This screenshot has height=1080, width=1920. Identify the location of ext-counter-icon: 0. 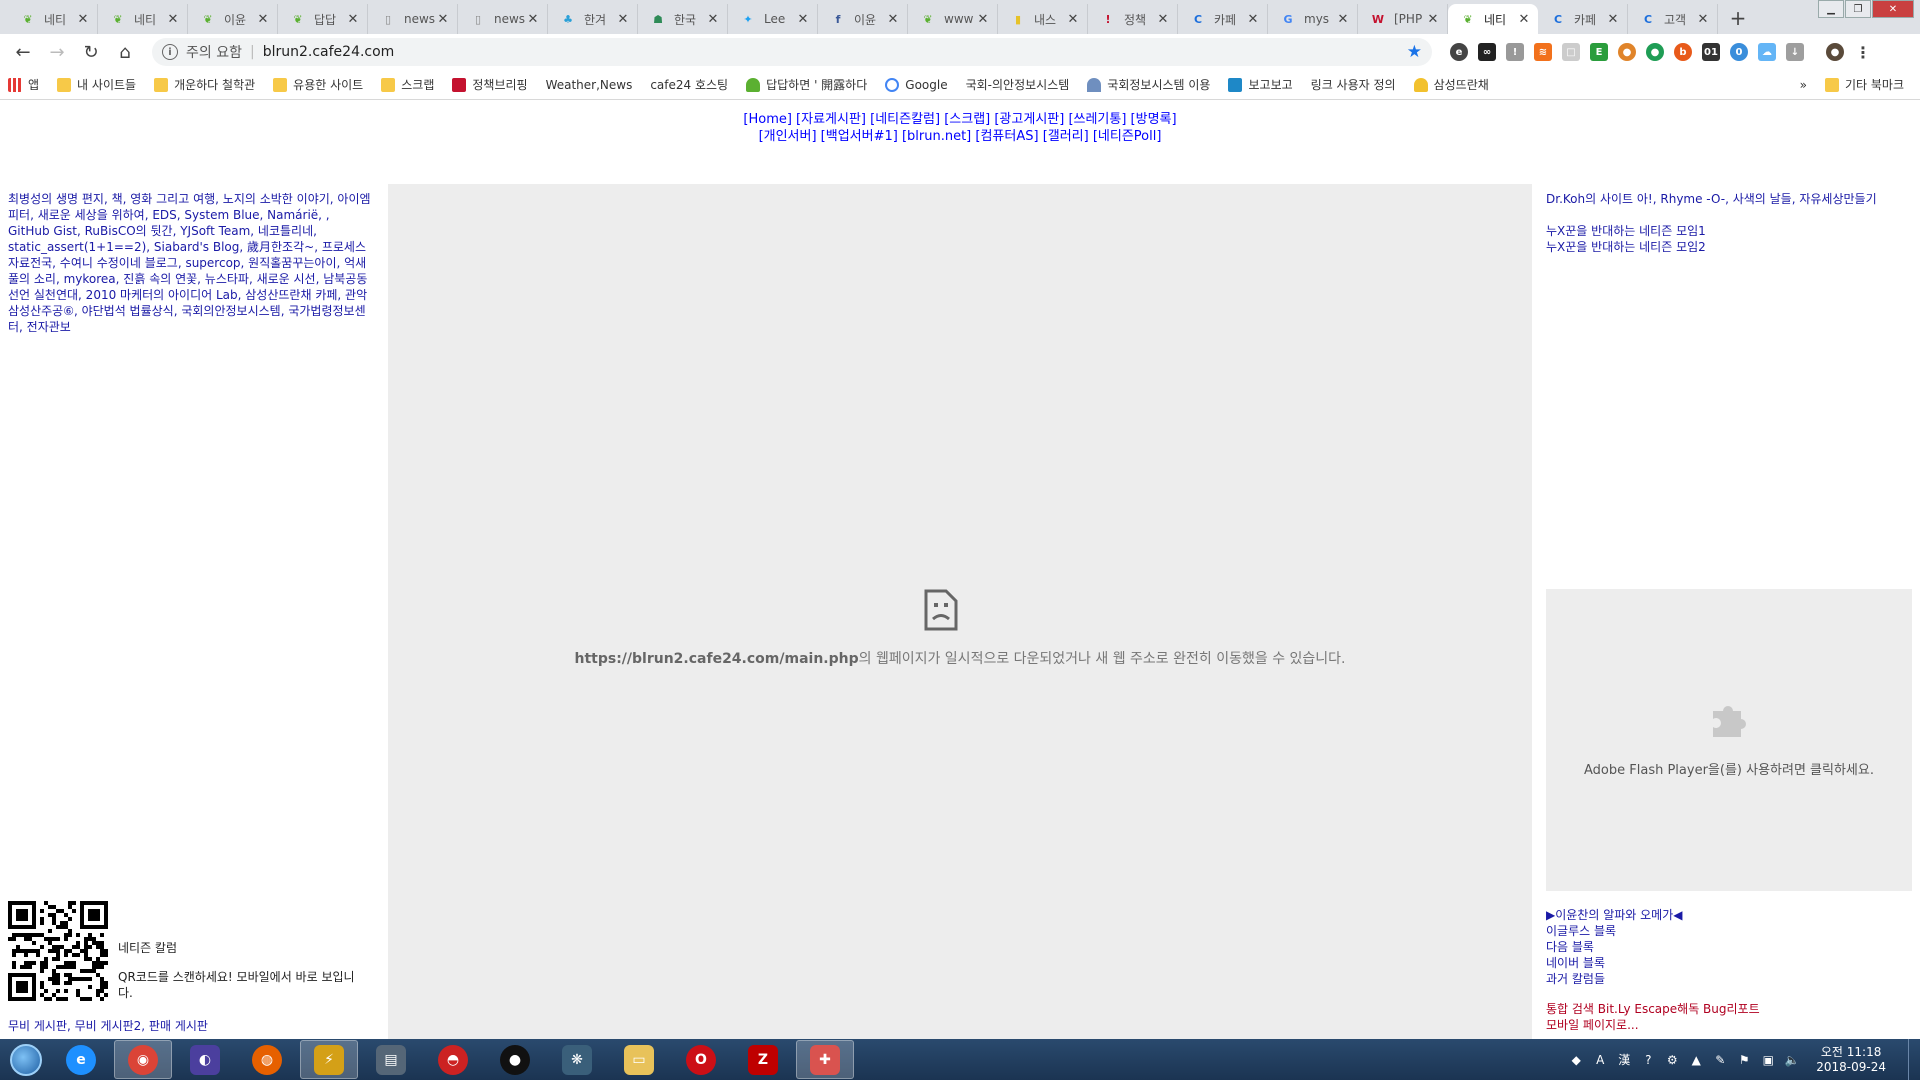
(1739, 52).